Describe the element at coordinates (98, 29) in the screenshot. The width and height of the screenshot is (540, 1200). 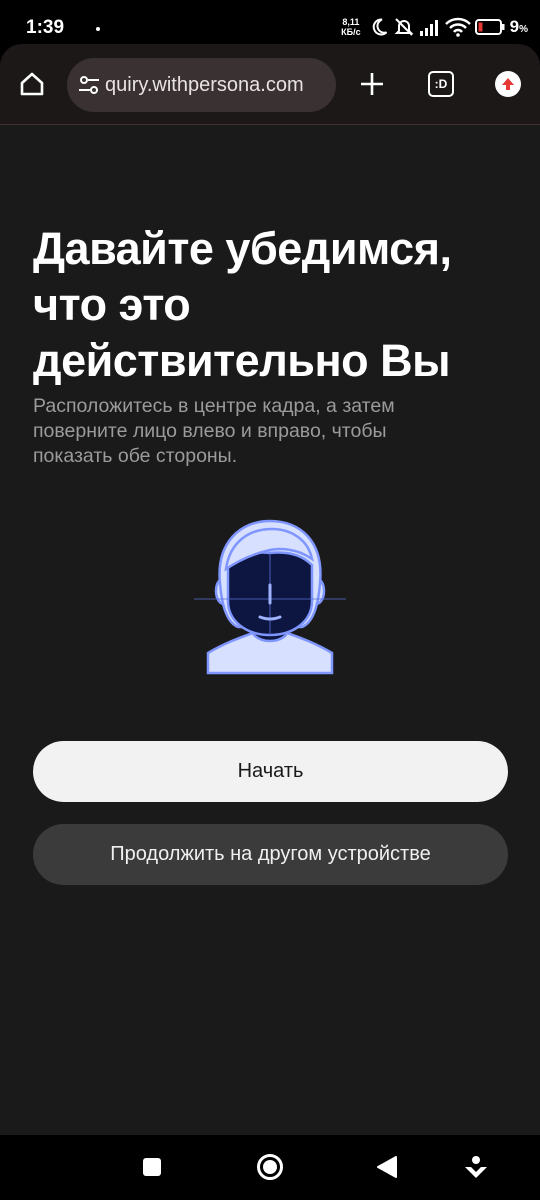
I see `notification-dot` at that location.